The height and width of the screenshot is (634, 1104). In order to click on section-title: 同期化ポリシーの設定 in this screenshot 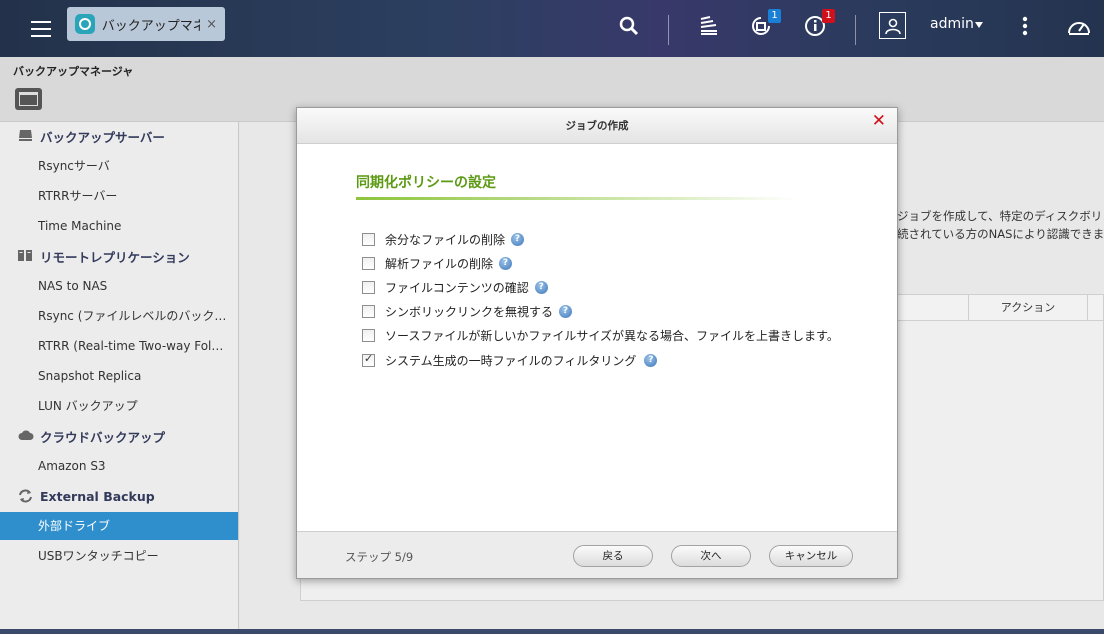, I will do `click(426, 183)`.